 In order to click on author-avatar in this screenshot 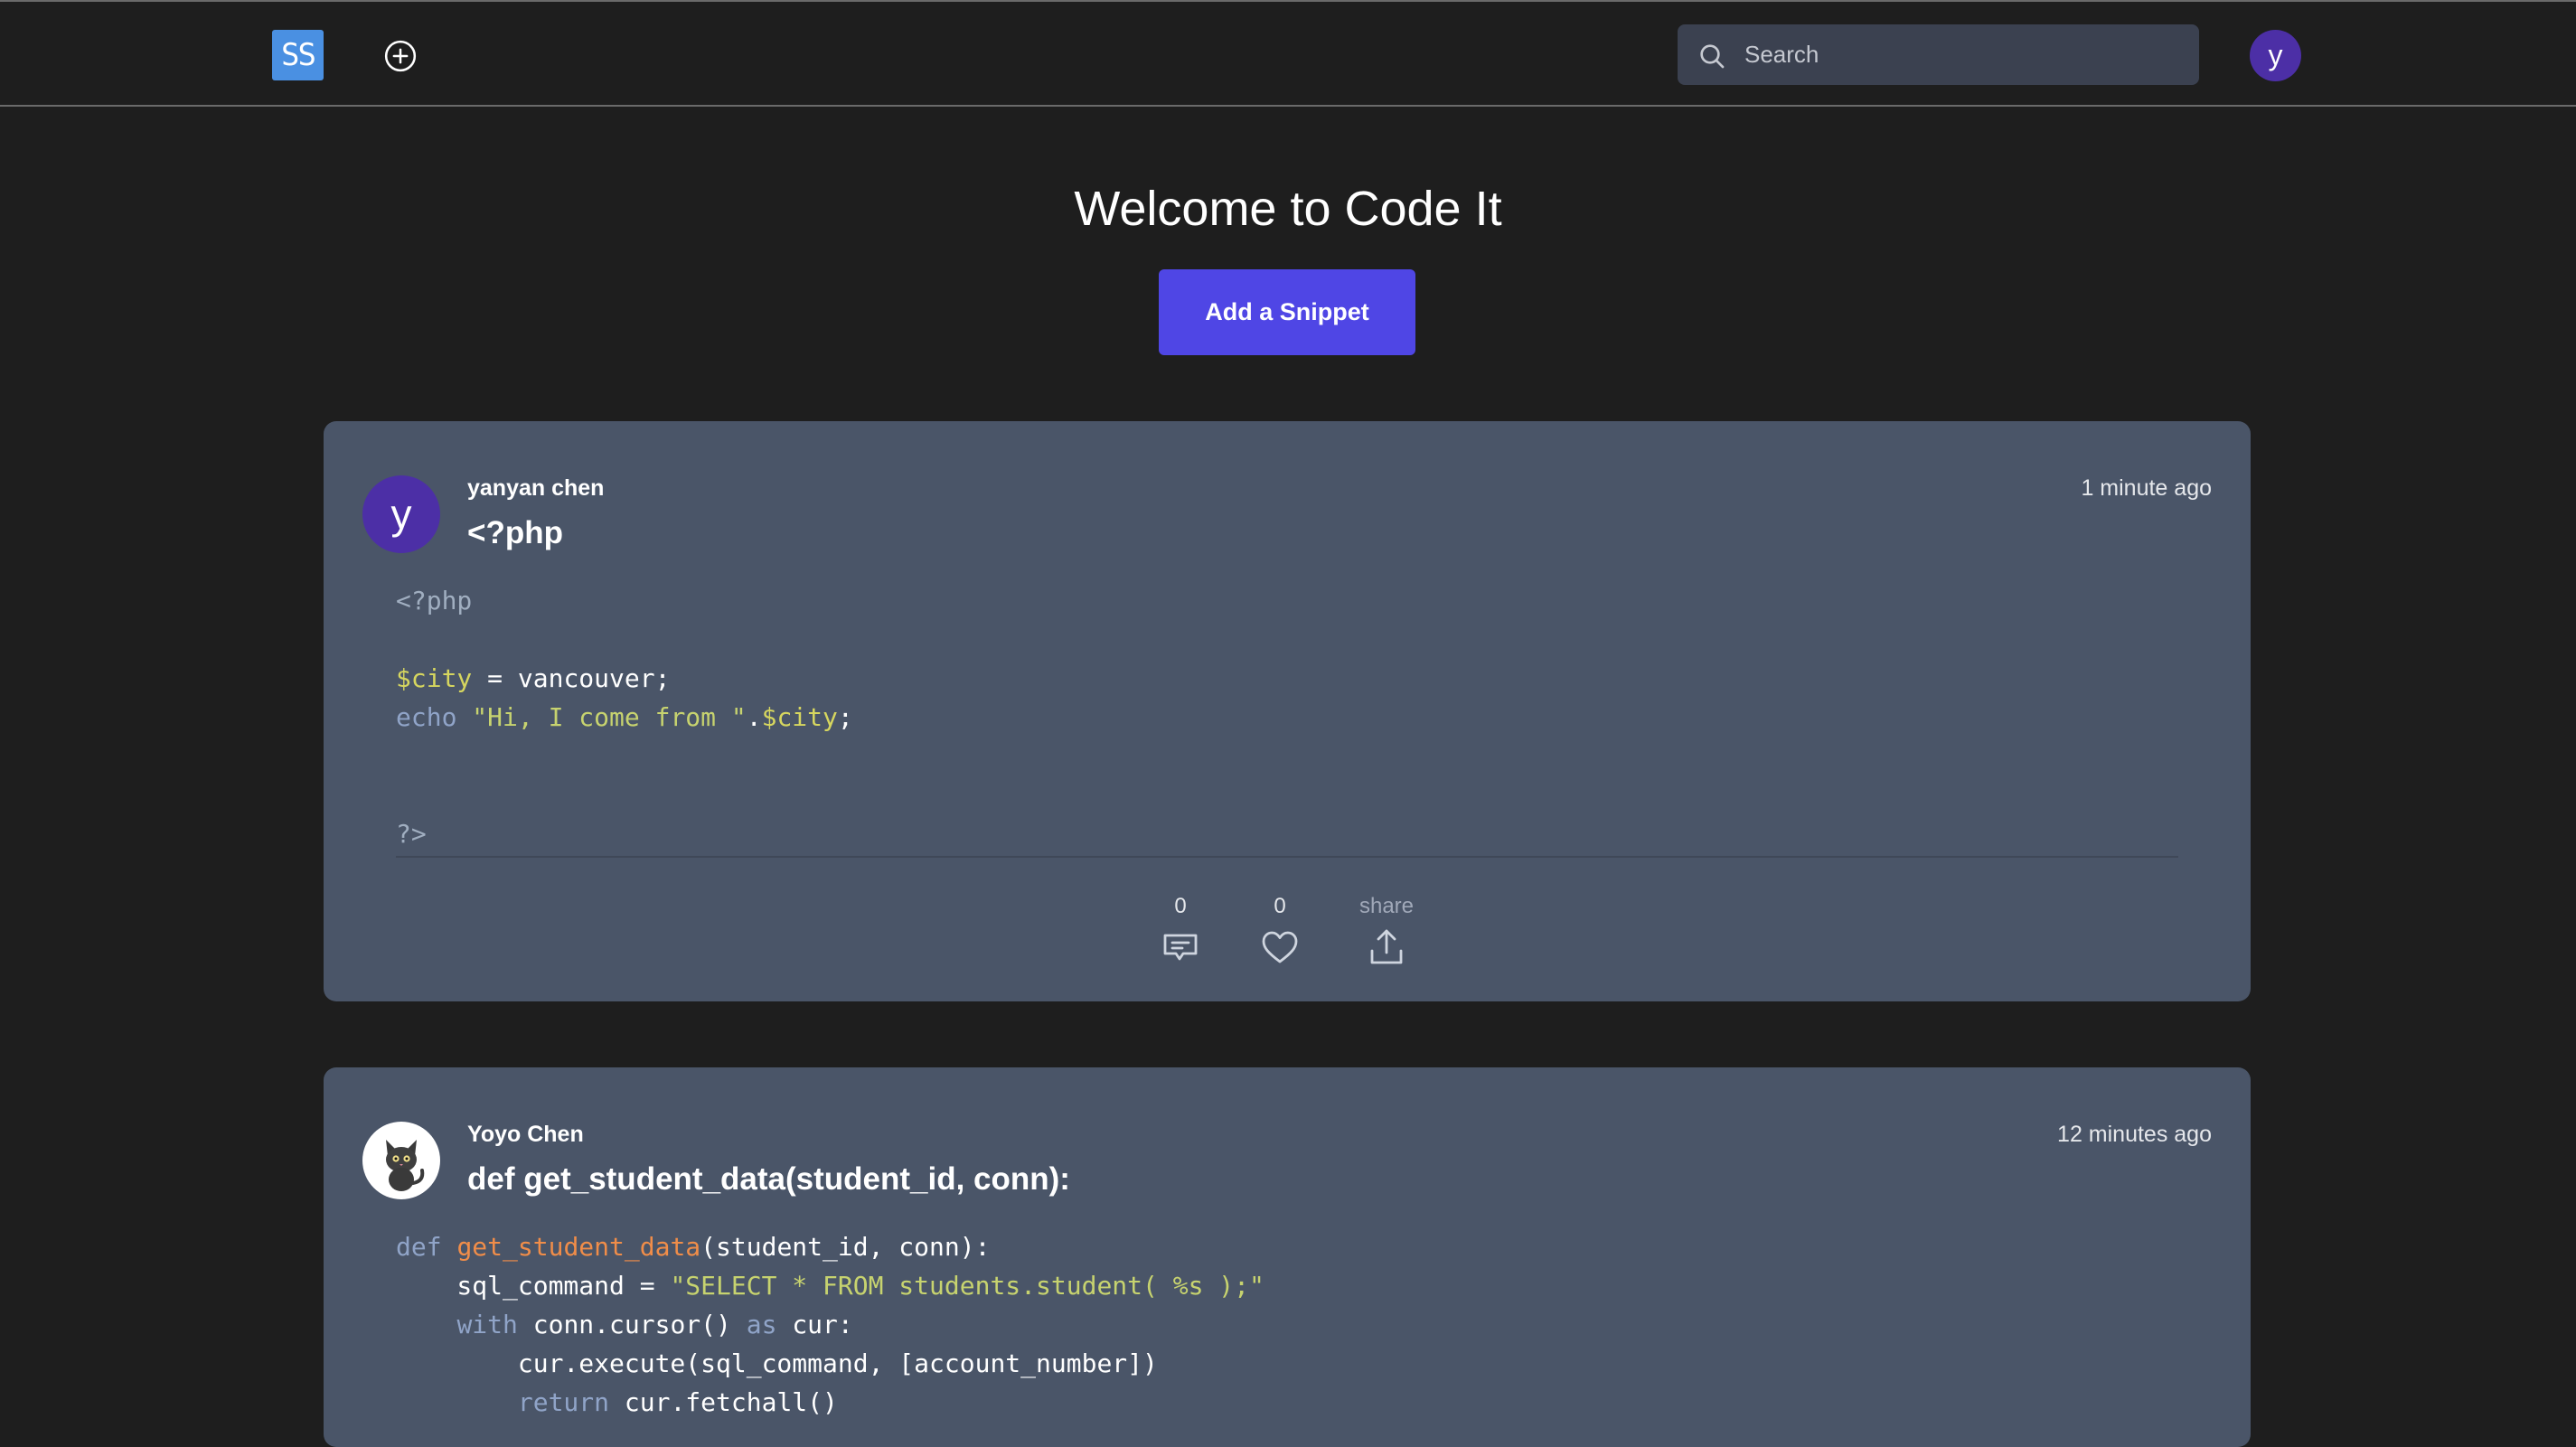, I will do `click(401, 1160)`.